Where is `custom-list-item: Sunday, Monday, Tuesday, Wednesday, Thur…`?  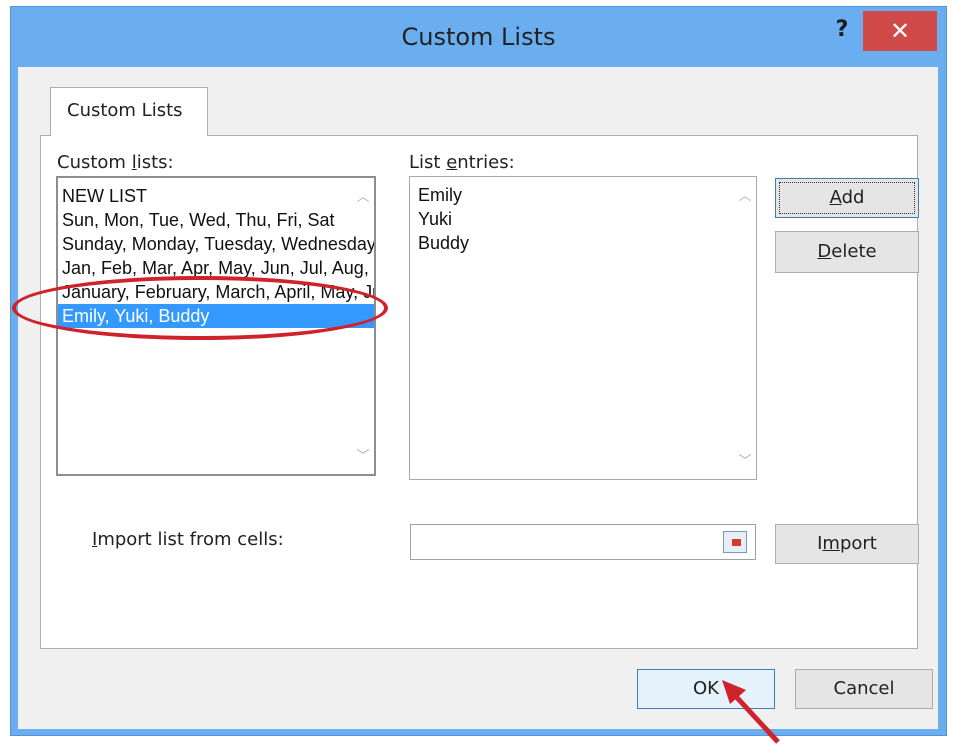
custom-list-item: Sunday, Monday, Tuesday, Wednesday, Thur… is located at coordinates (216, 244).